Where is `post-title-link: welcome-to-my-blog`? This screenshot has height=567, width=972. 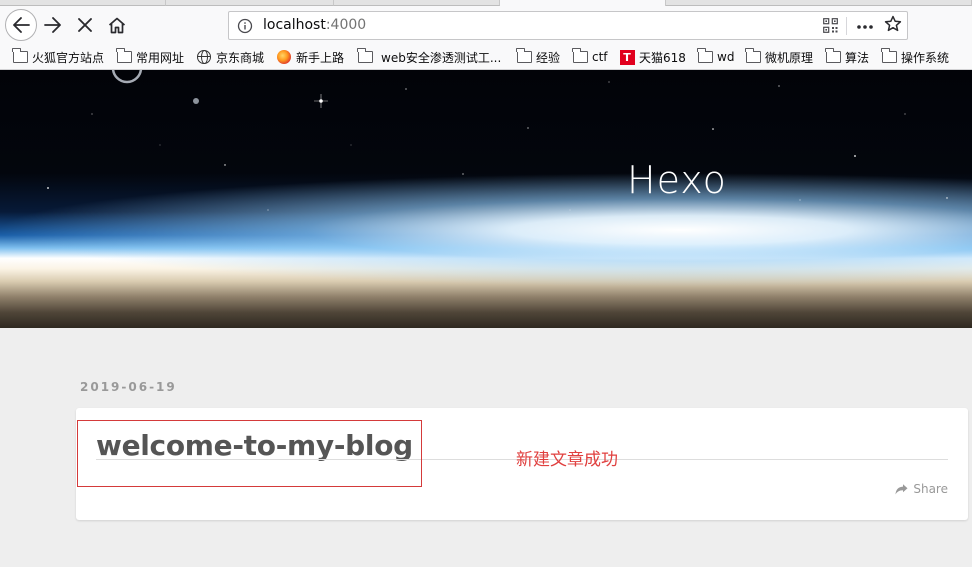 post-title-link: welcome-to-my-blog is located at coordinates (254, 445).